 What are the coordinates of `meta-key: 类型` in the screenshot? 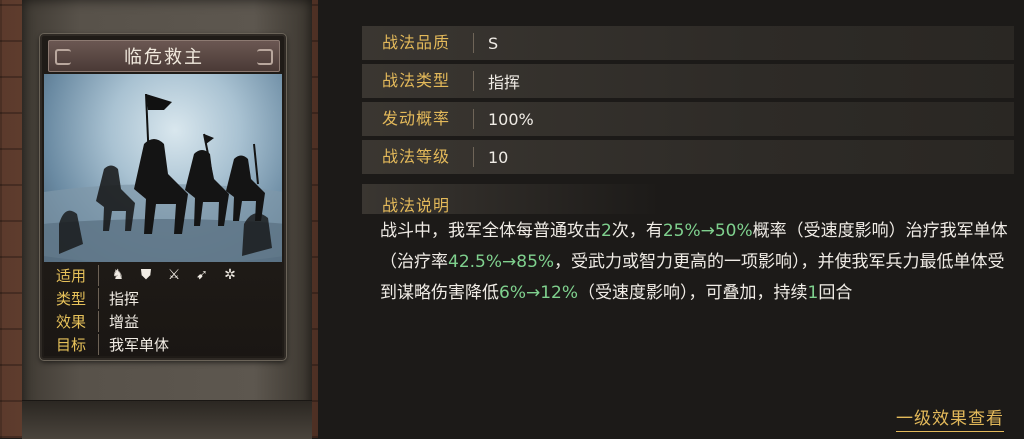 It's located at (71, 298).